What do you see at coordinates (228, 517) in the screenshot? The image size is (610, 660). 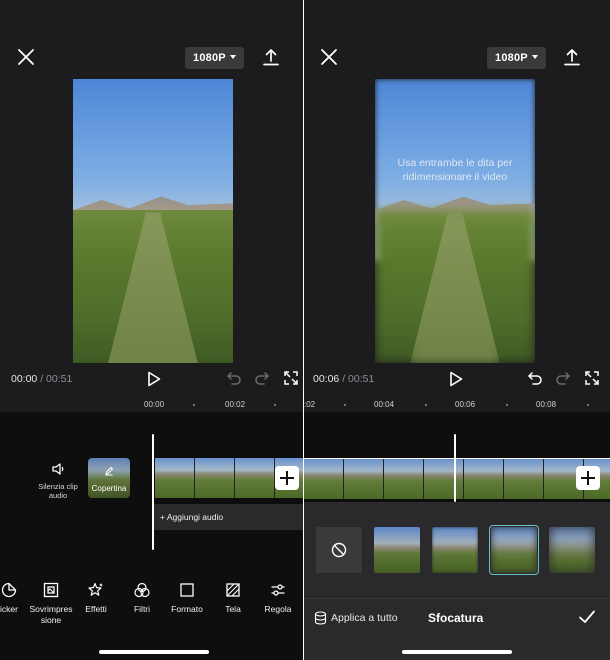 I see `add-audio-button: + Aggiungi audio` at bounding box center [228, 517].